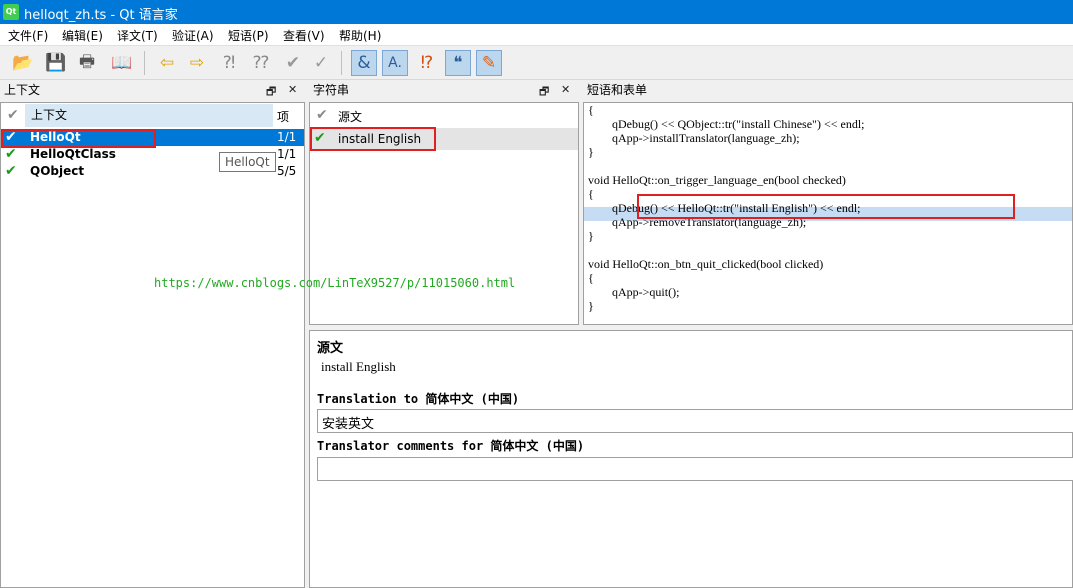 Image resolution: width=1073 pixels, height=588 pixels. I want to click on window-title: helloqt_zh.ts - Qt 语言家, so click(101, 15).